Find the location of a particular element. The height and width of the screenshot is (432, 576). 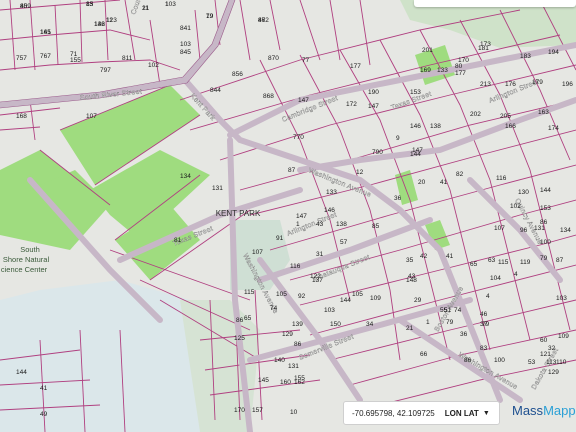

parcel-number: 132 is located at coordinates (99, 24).